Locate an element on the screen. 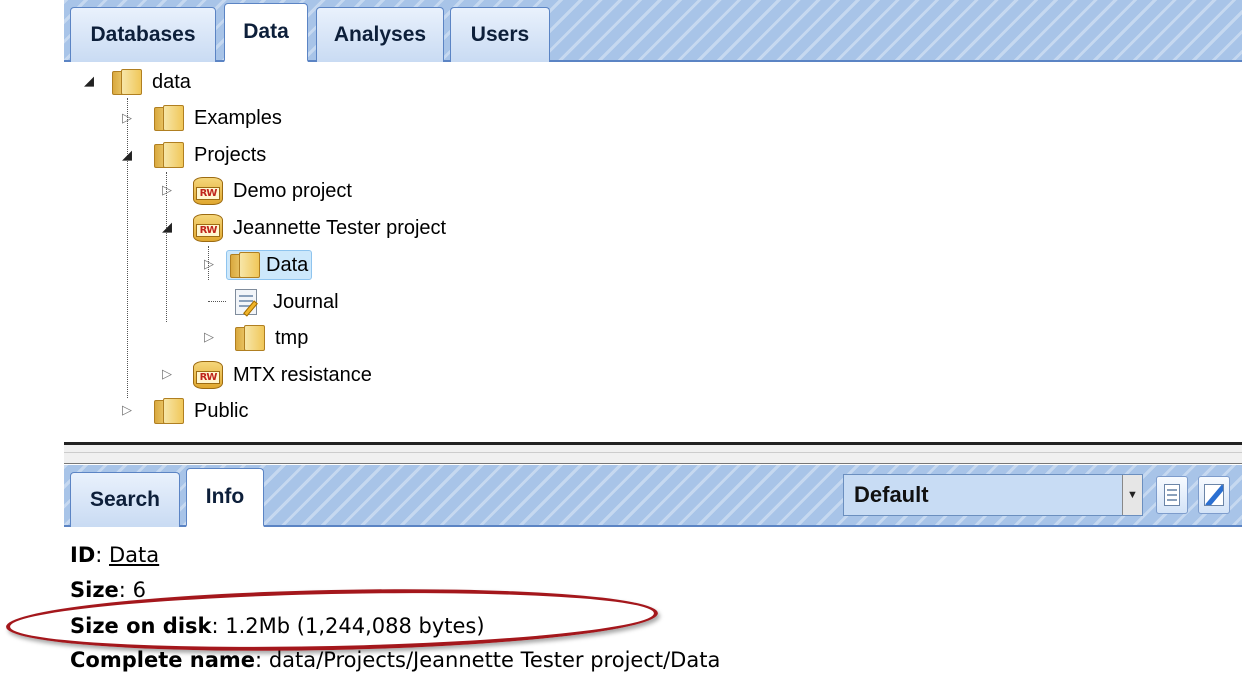 The image size is (1242, 685). tree-node-data: data is located at coordinates (153, 82).